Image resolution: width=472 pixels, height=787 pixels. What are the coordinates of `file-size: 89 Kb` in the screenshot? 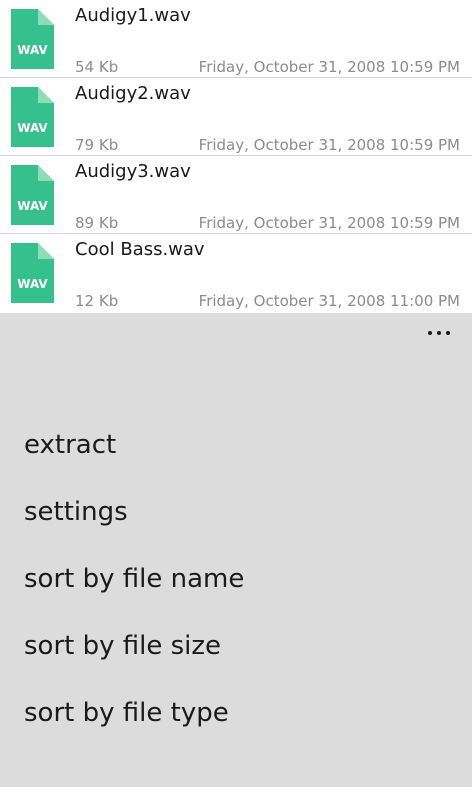 It's located at (97, 223).